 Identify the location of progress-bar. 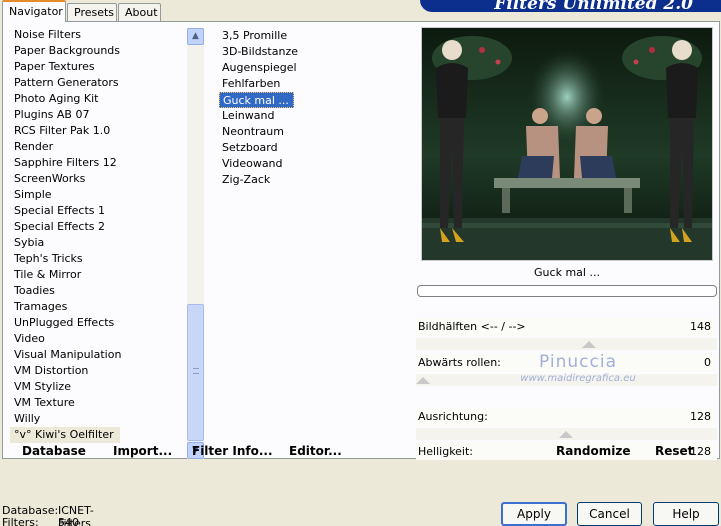
(567, 291).